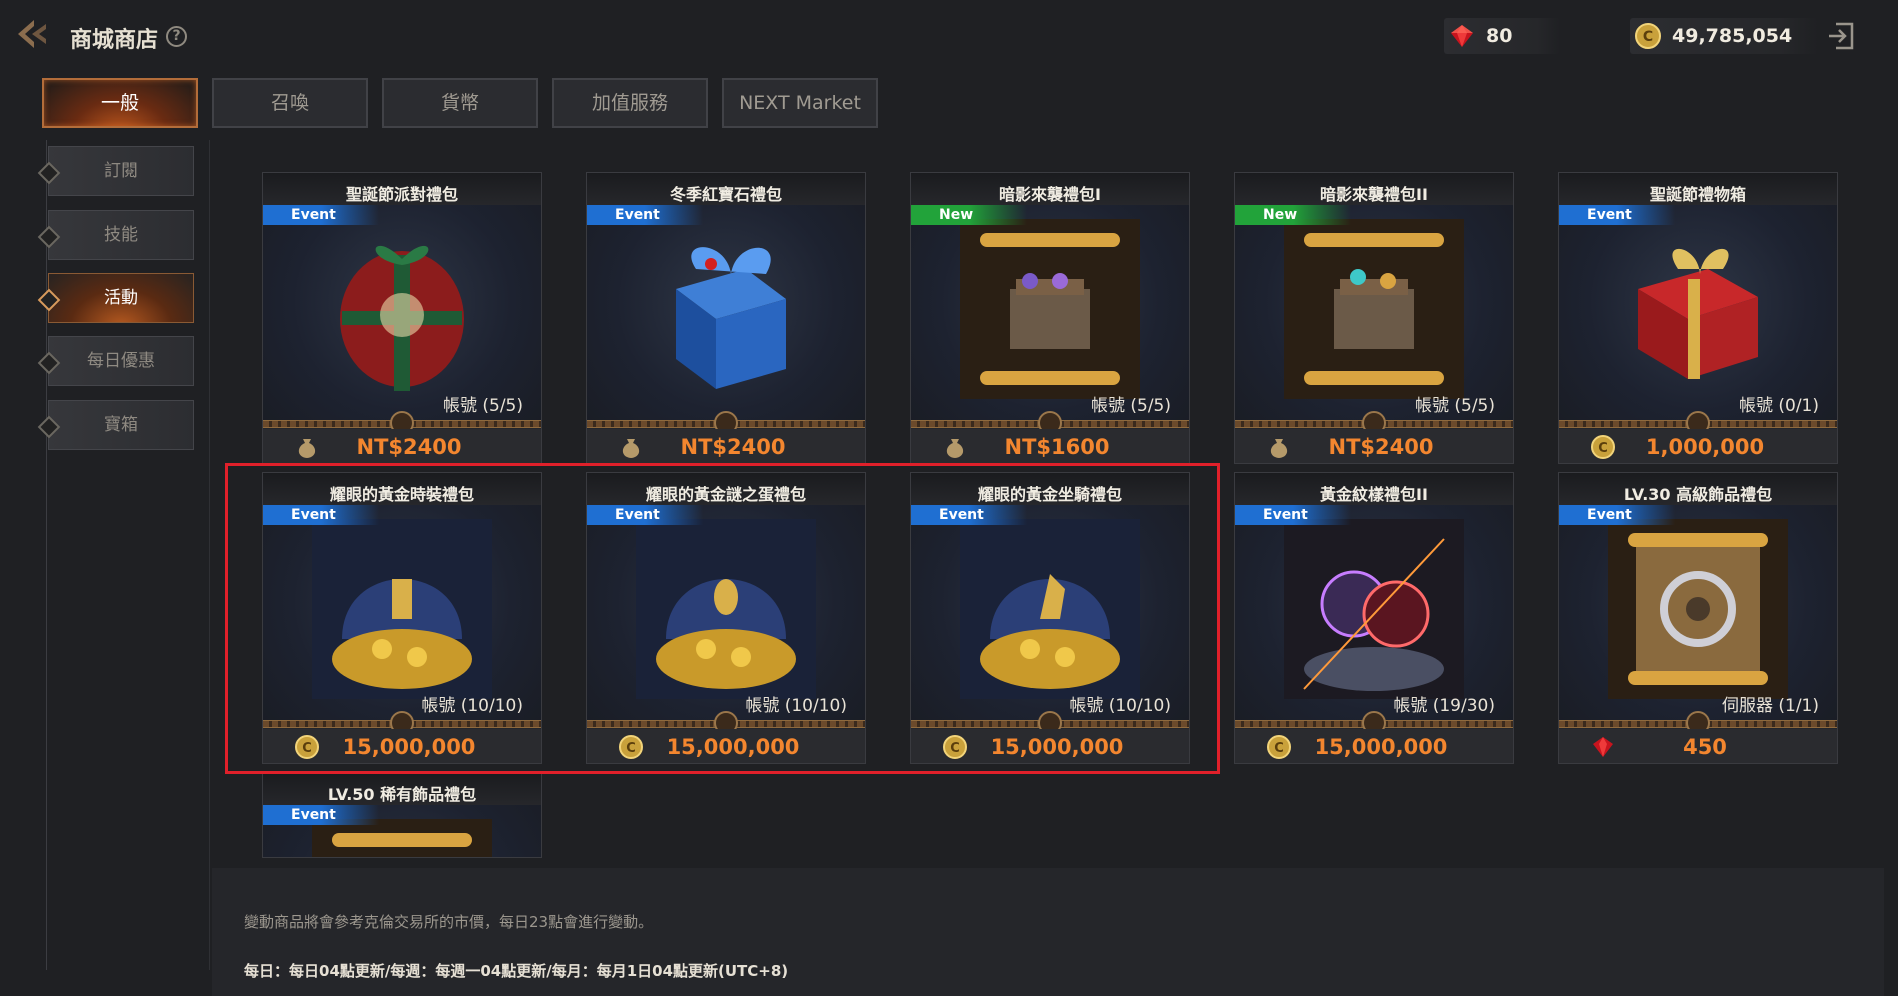 The height and width of the screenshot is (996, 1898). What do you see at coordinates (1698, 609) in the screenshot?
I see `accessory-scroll-icon` at bounding box center [1698, 609].